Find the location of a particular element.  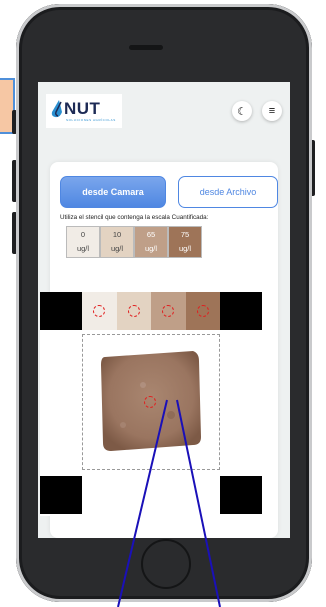

annotation-line-left is located at coordinates (142, 503).